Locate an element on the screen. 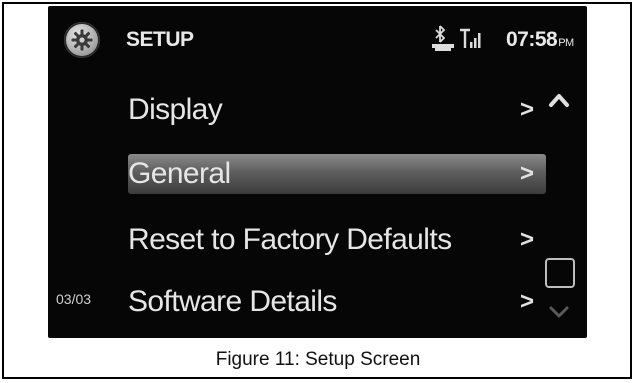  menu-item-software-details: Software Details > is located at coordinates (338, 302).